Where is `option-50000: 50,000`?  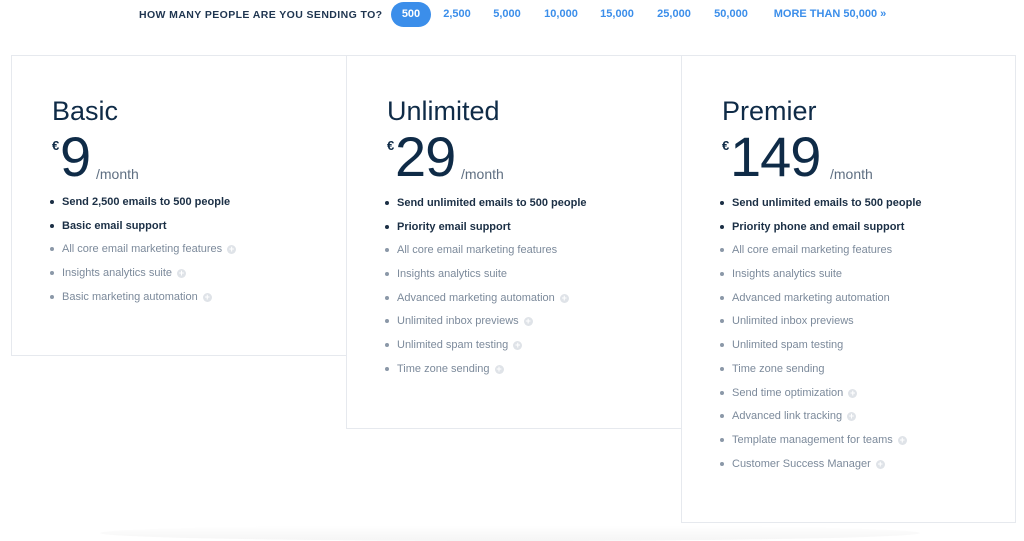
option-50000: 50,000 is located at coordinates (731, 14).